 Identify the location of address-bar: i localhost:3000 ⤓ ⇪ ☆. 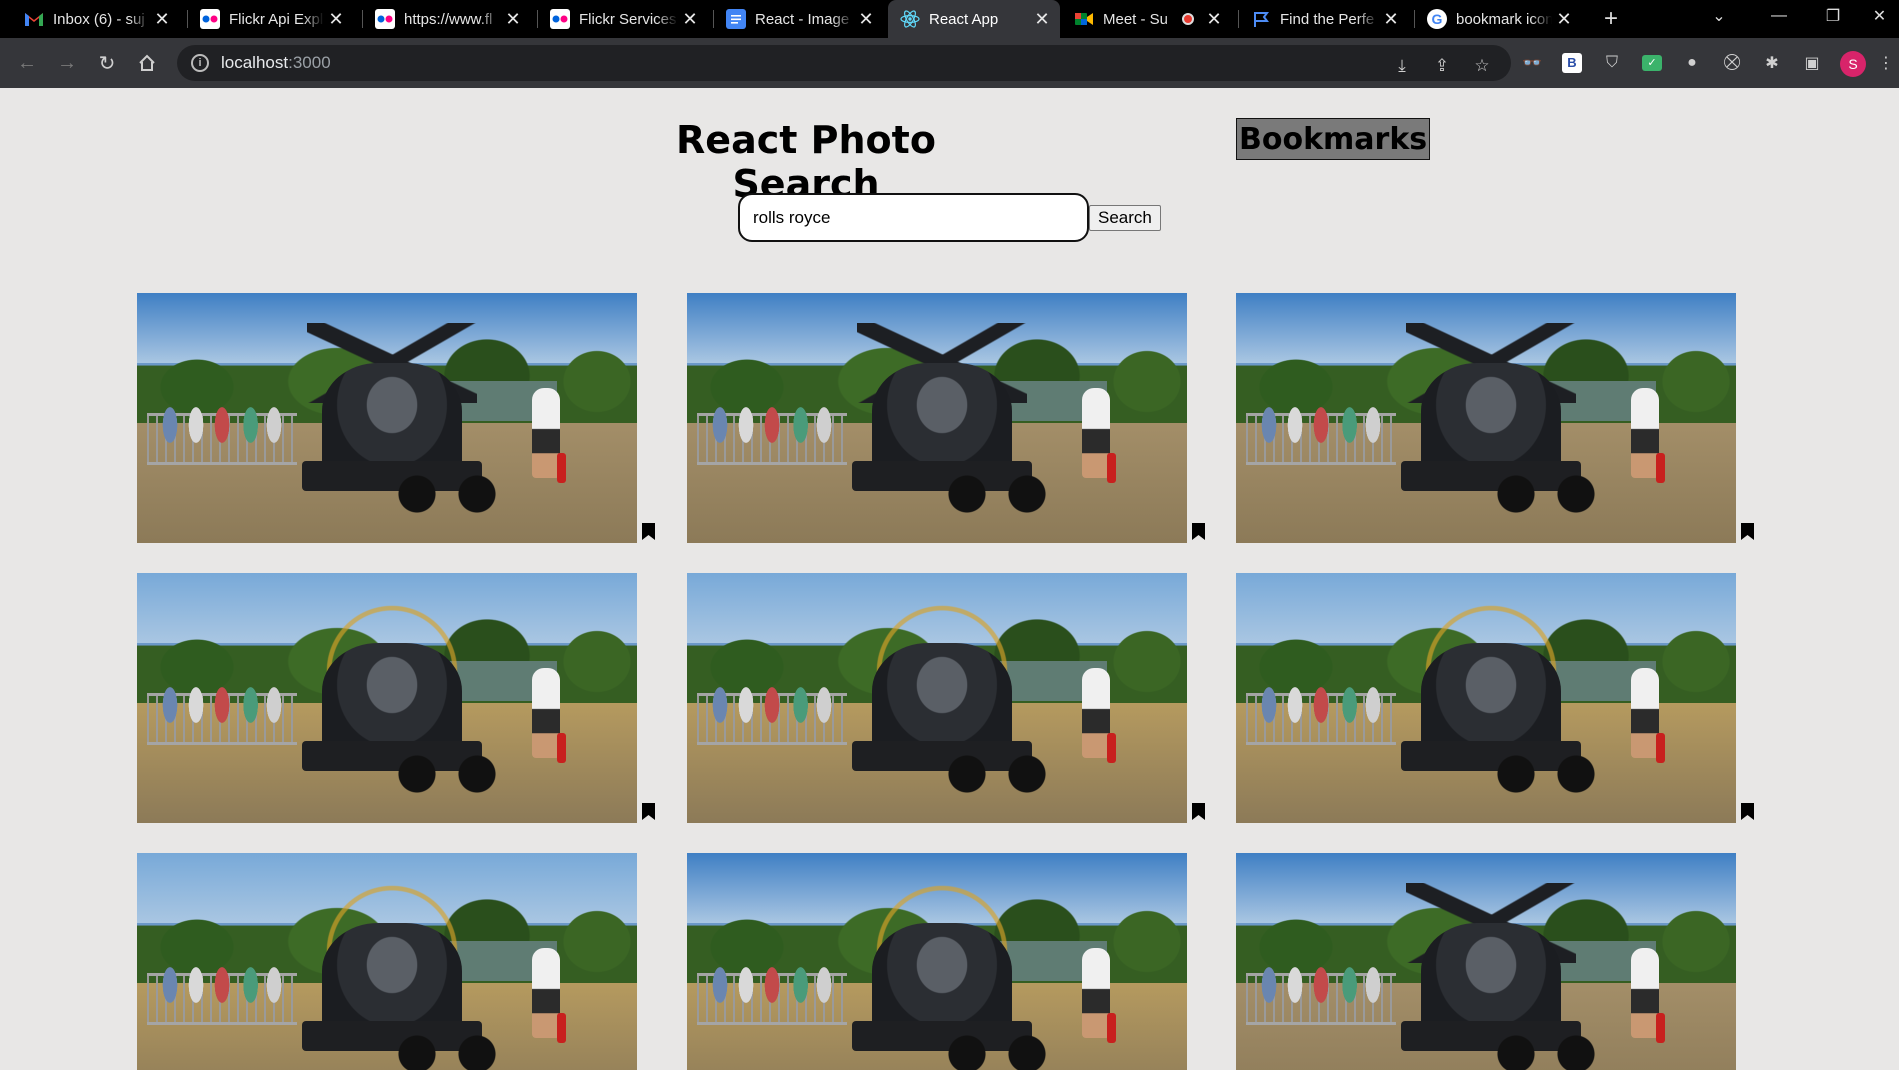
(844, 63).